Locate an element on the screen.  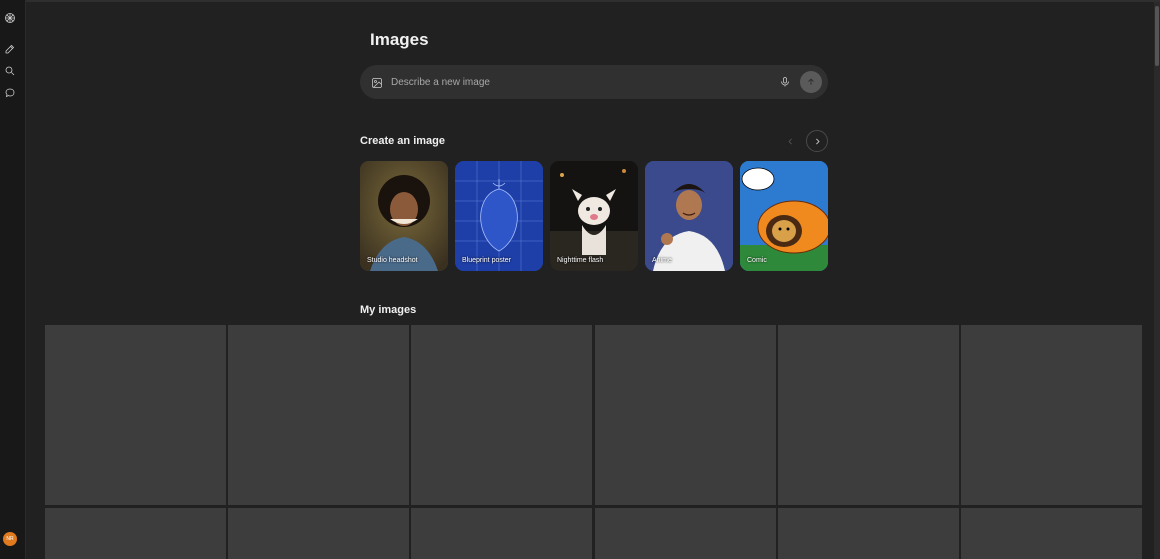
carousel-prev-button is located at coordinates (790, 141).